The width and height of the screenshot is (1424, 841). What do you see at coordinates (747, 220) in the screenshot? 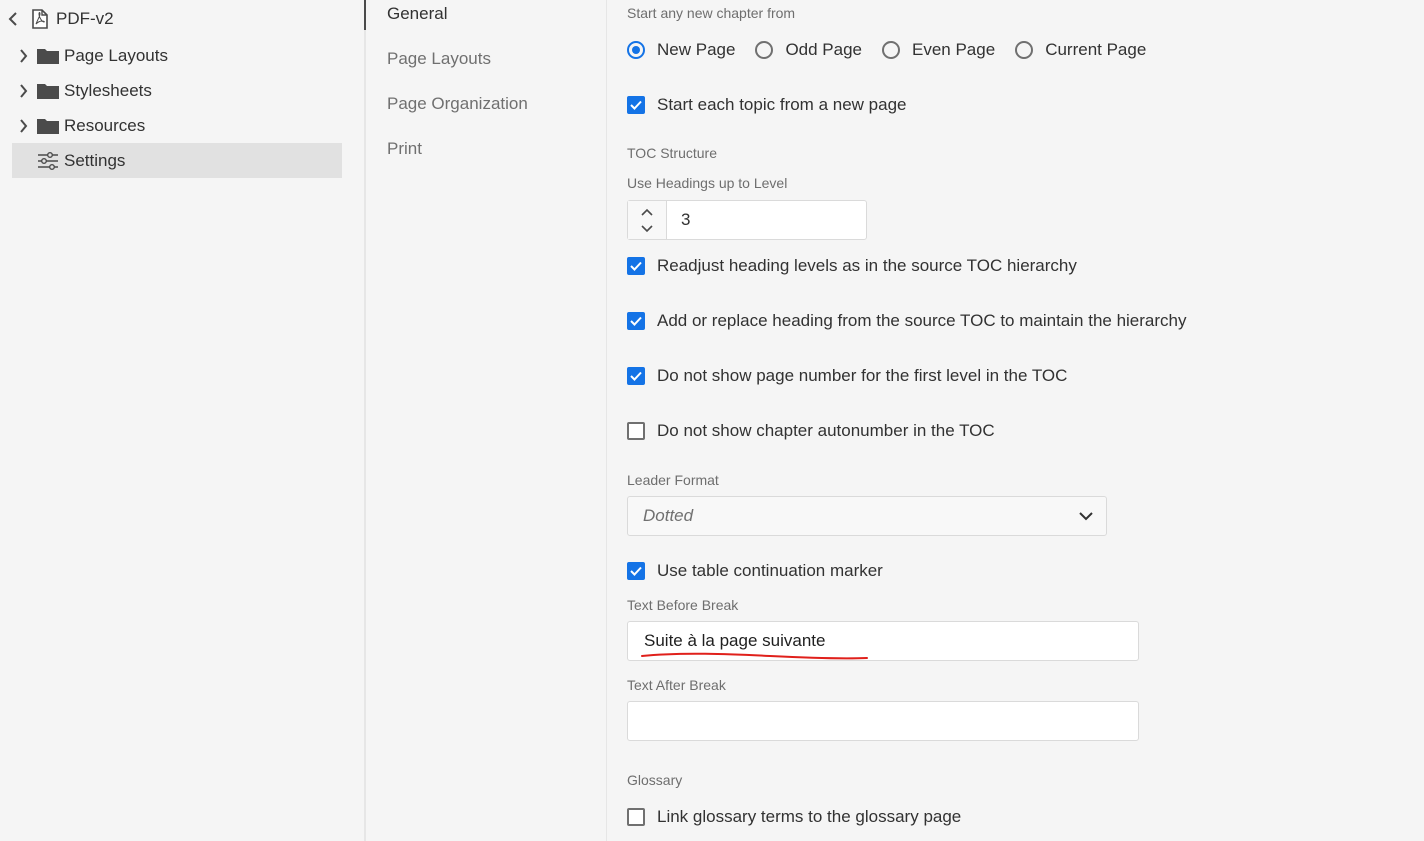
I see `heading-level-stepper: 3` at bounding box center [747, 220].